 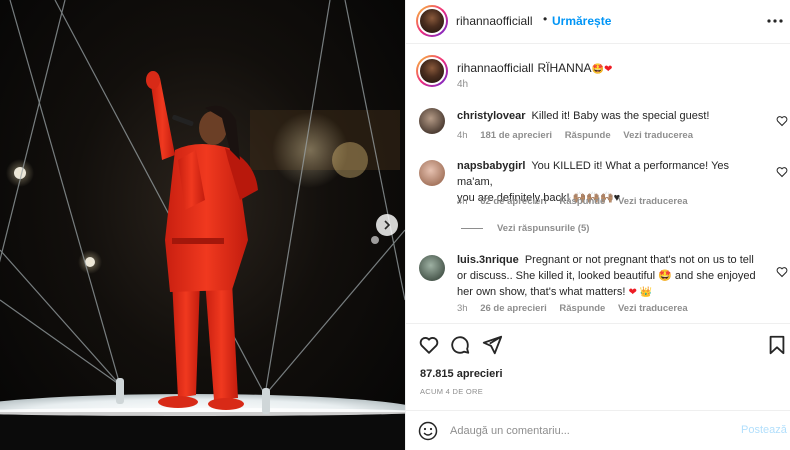 I want to click on chevron-right-icon, so click(x=387, y=225).